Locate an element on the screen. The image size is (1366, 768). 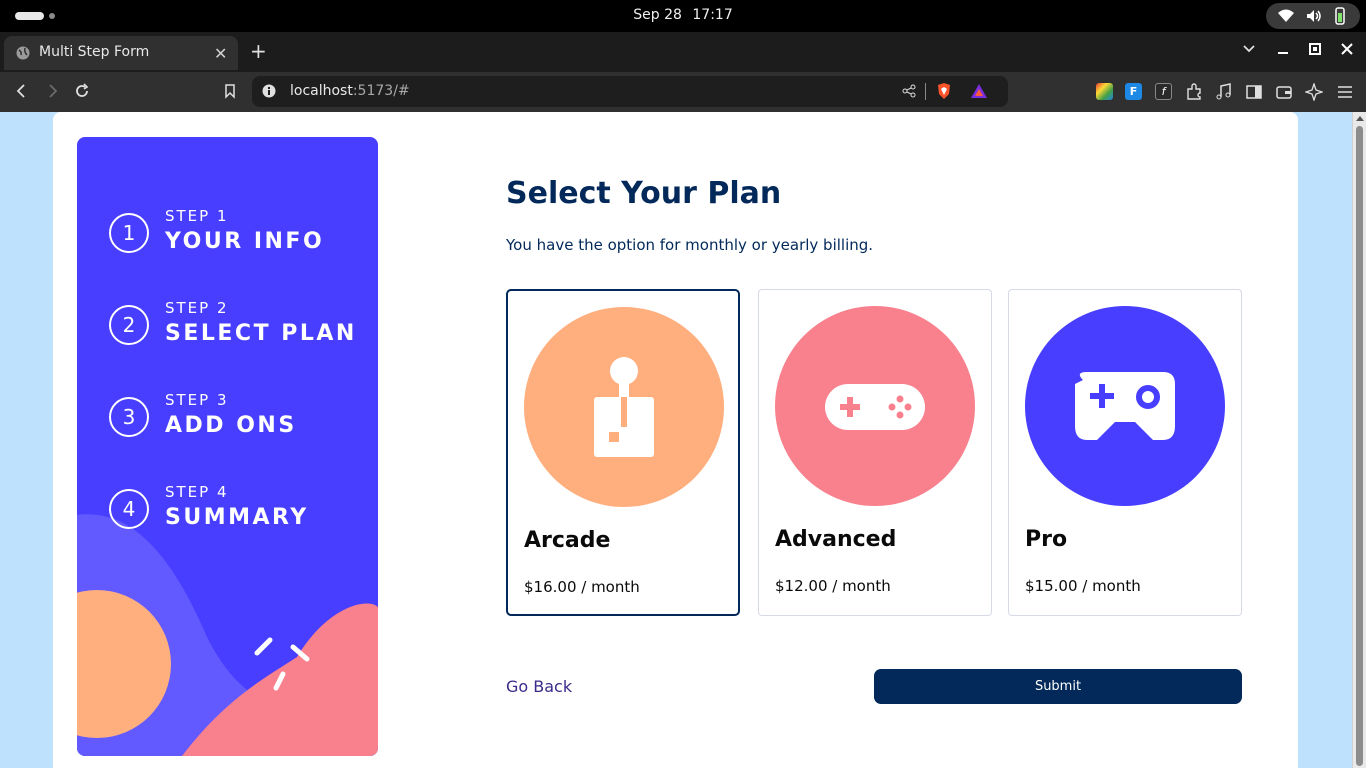
plan-card-arcade: Arcade $16.00 / month is located at coordinates (623, 452).